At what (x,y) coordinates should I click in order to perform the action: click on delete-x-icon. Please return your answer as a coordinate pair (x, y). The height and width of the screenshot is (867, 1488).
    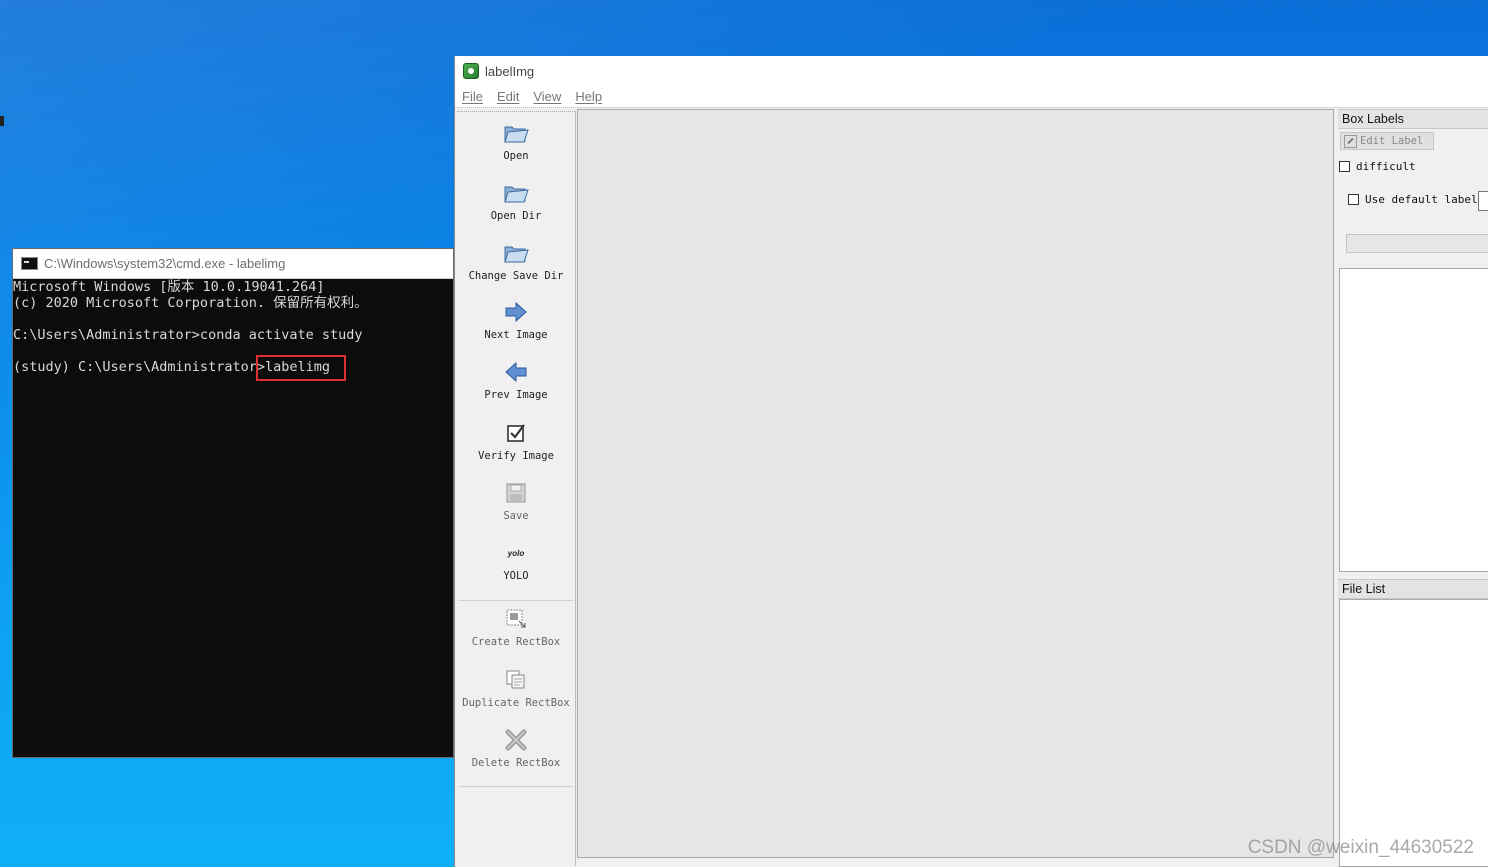
    Looking at the image, I should click on (516, 740).